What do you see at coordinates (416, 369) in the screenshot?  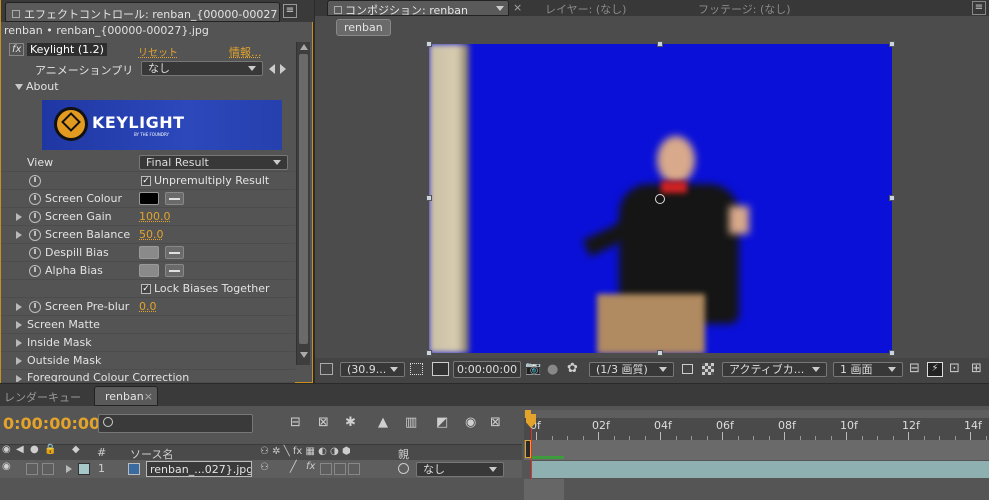 I see `grid-icon` at bounding box center [416, 369].